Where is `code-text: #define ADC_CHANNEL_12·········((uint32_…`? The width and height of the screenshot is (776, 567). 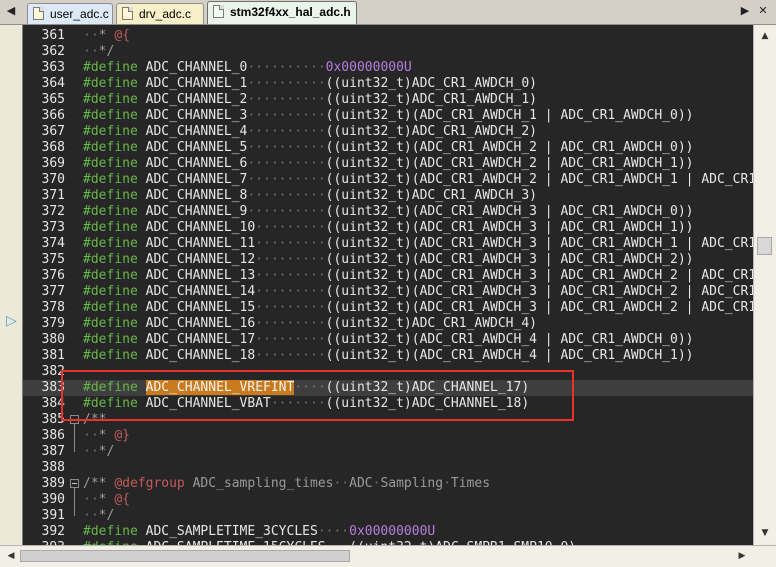 code-text: #define ADC_CHANNEL_12·········((uint32_… is located at coordinates (388, 260).